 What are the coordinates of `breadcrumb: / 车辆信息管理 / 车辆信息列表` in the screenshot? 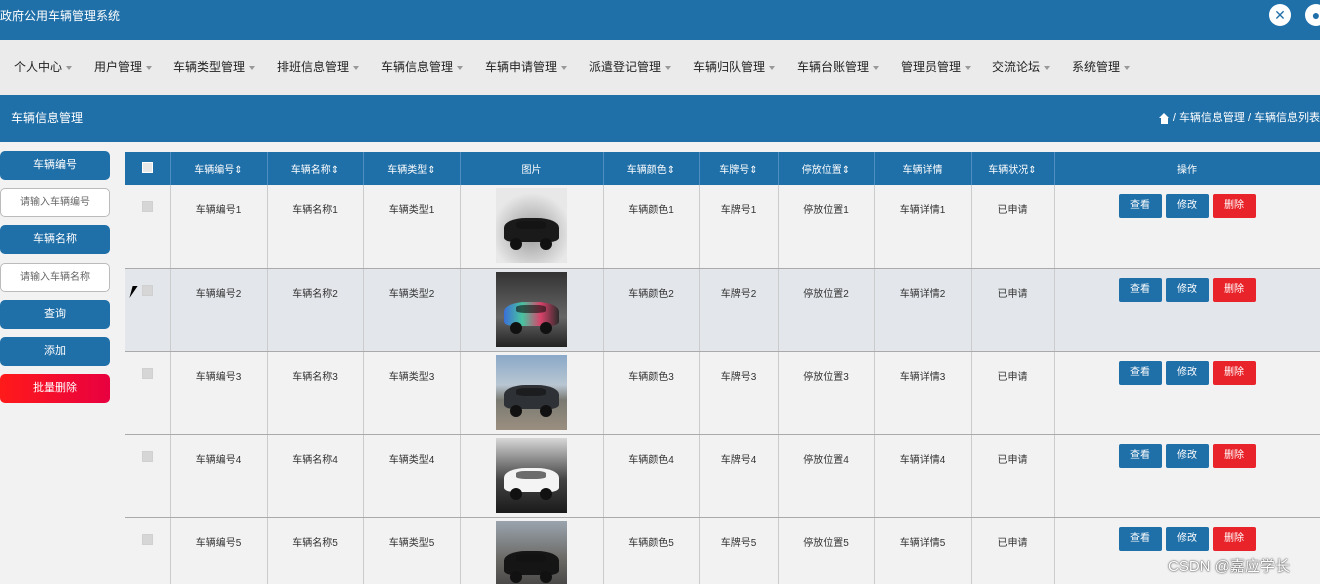 It's located at (1239, 118).